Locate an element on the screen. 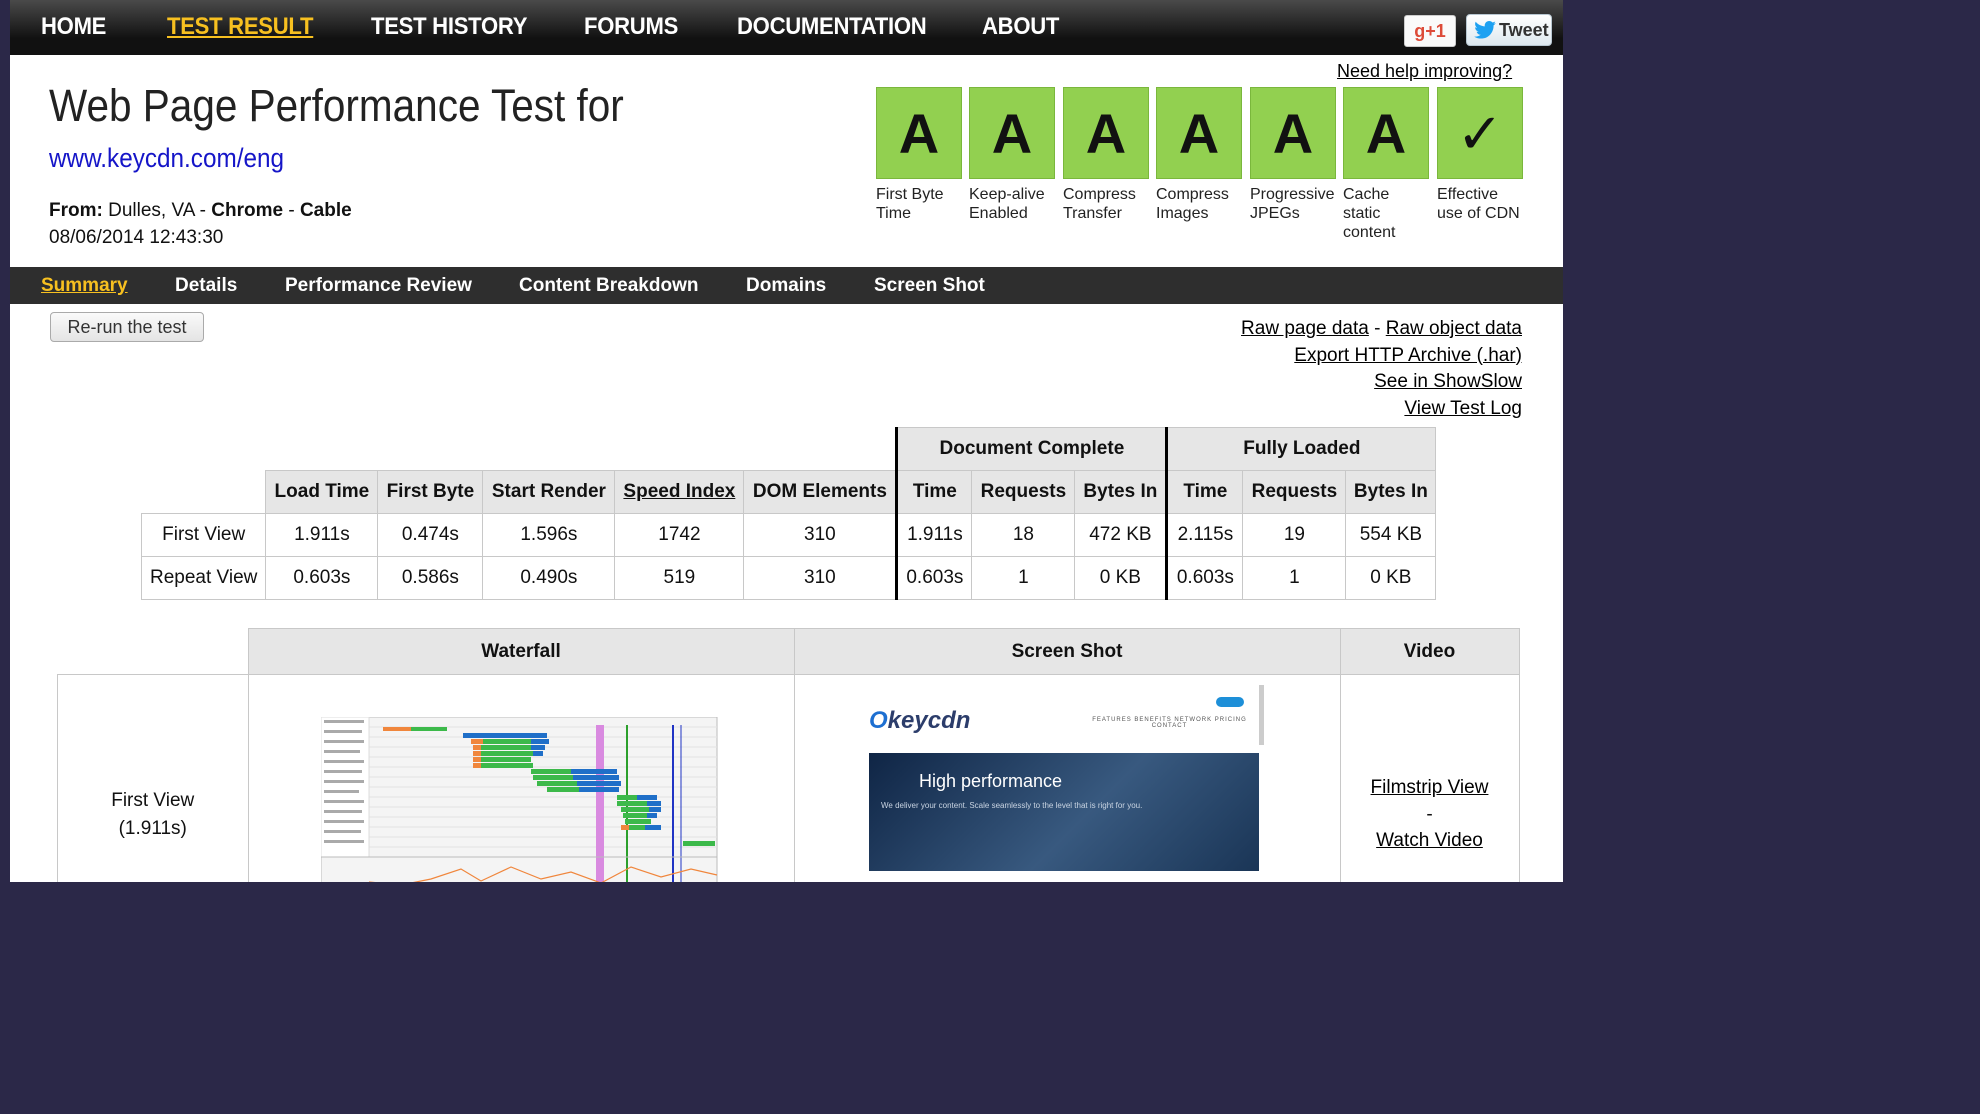  table-cell: 1 is located at coordinates (1023, 578).